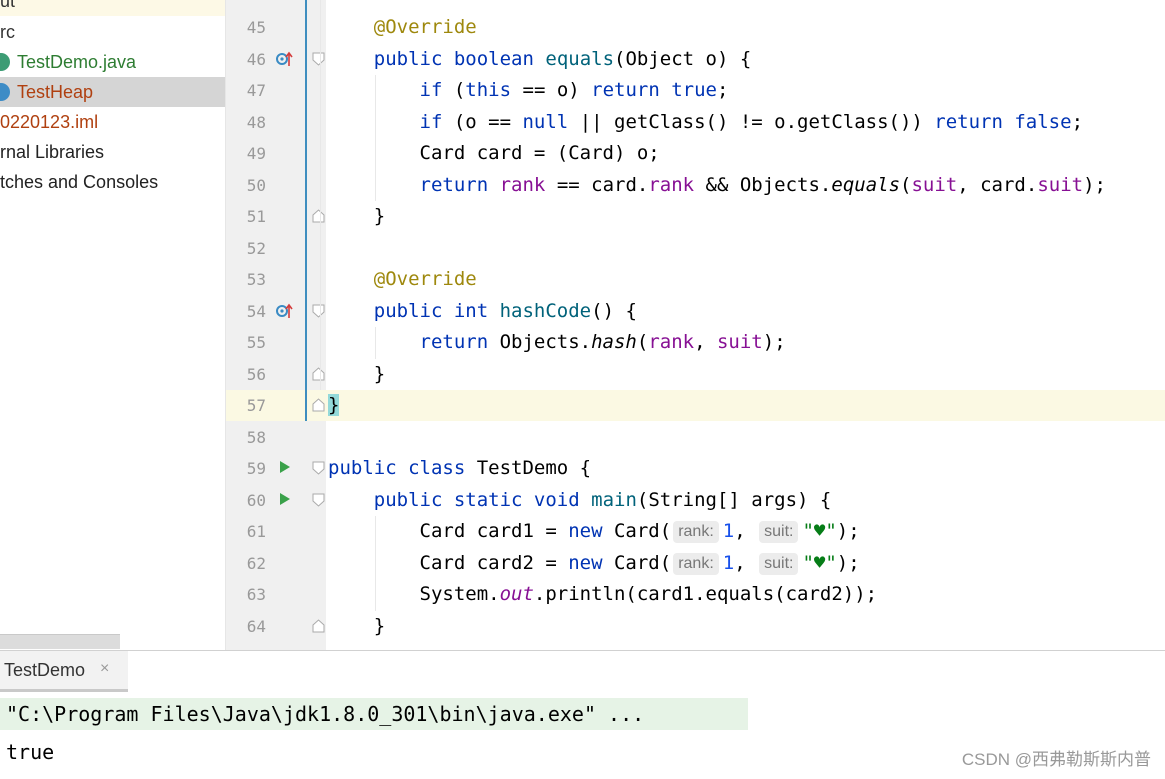  What do you see at coordinates (695, 405) in the screenshot?
I see `current-line-highlight` at bounding box center [695, 405].